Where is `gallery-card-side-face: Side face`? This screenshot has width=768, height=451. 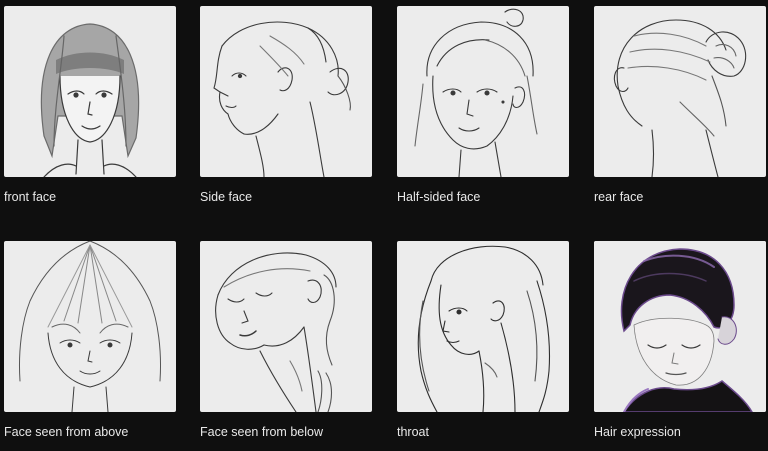 gallery-card-side-face: Side face is located at coordinates (286, 105).